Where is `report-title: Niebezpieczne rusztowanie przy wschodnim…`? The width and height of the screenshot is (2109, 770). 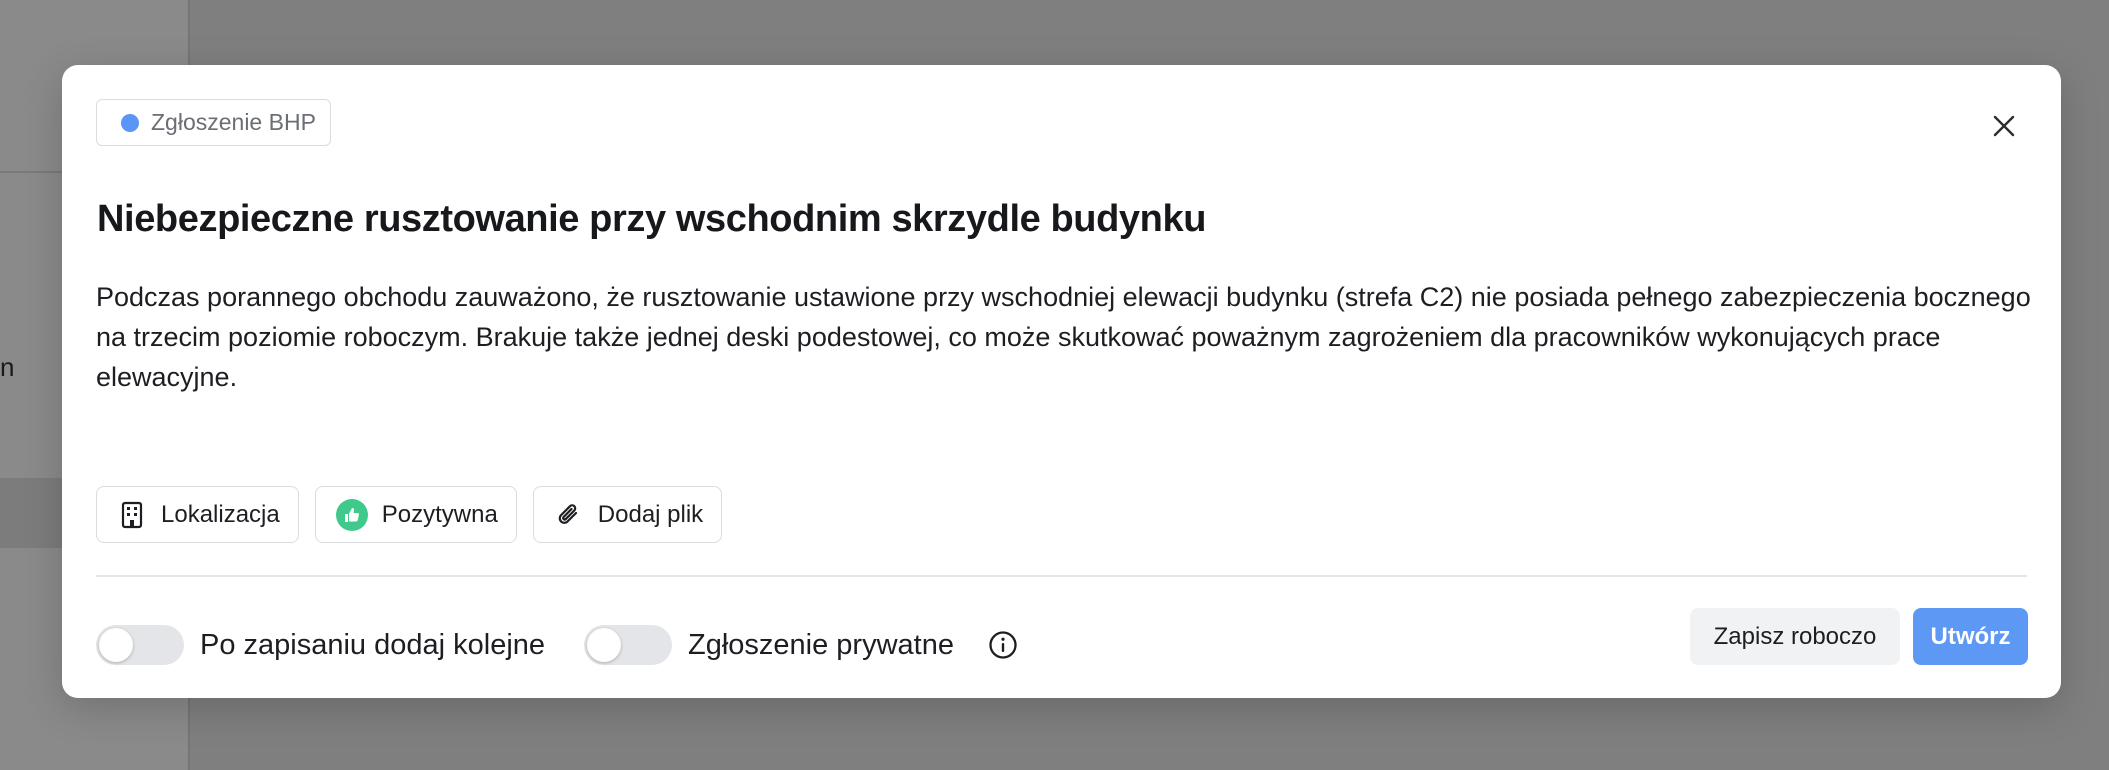 report-title: Niebezpieczne rusztowanie przy wschodnim… is located at coordinates (651, 219).